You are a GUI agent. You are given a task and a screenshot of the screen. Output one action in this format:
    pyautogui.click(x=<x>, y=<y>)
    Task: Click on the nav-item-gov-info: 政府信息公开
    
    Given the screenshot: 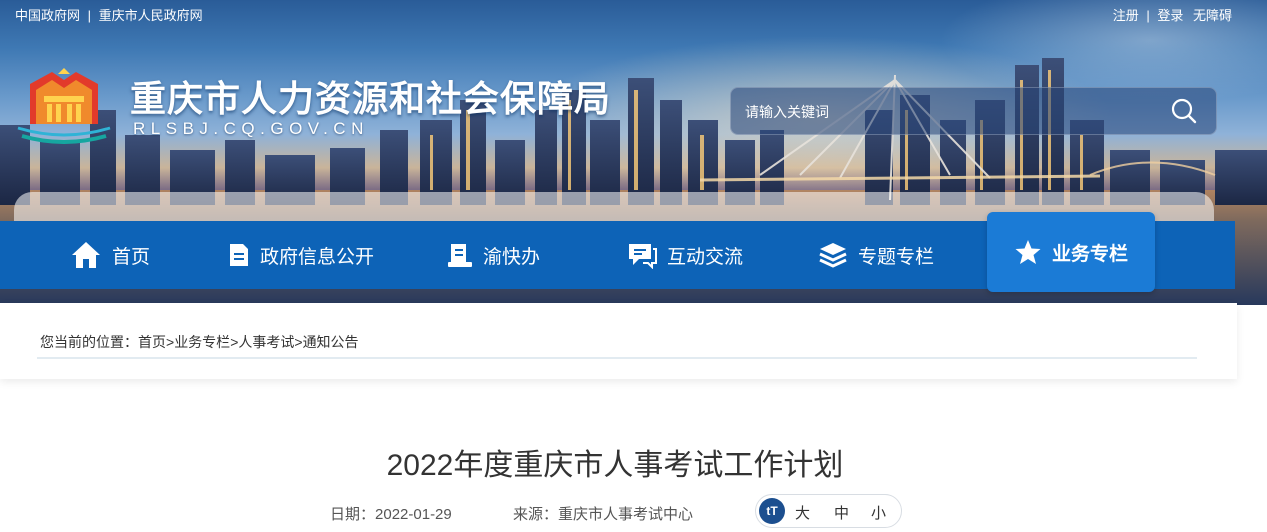 What is the action you would take?
    pyautogui.click(x=301, y=255)
    